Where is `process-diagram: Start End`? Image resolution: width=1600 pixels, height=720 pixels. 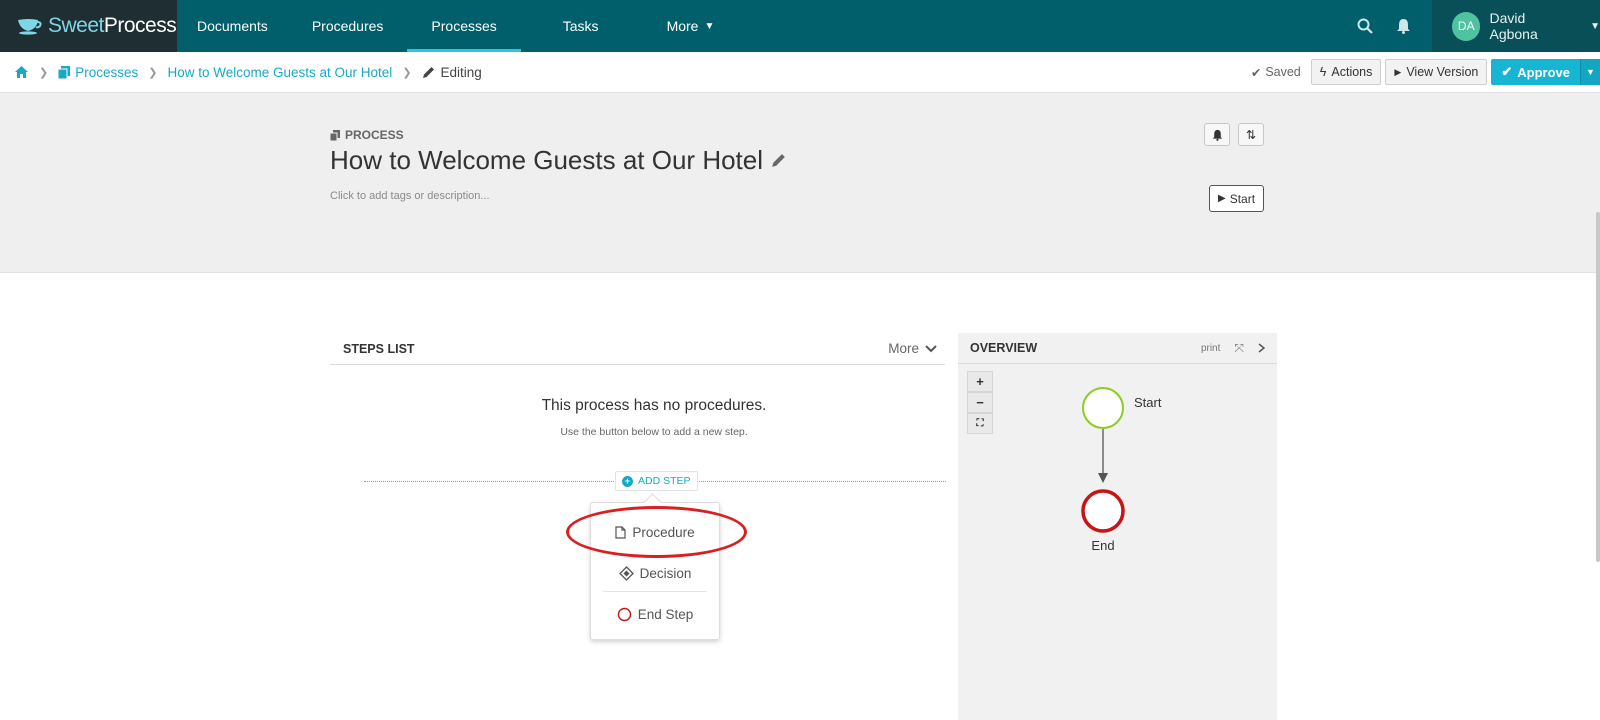 process-diagram: Start End is located at coordinates (1121, 470).